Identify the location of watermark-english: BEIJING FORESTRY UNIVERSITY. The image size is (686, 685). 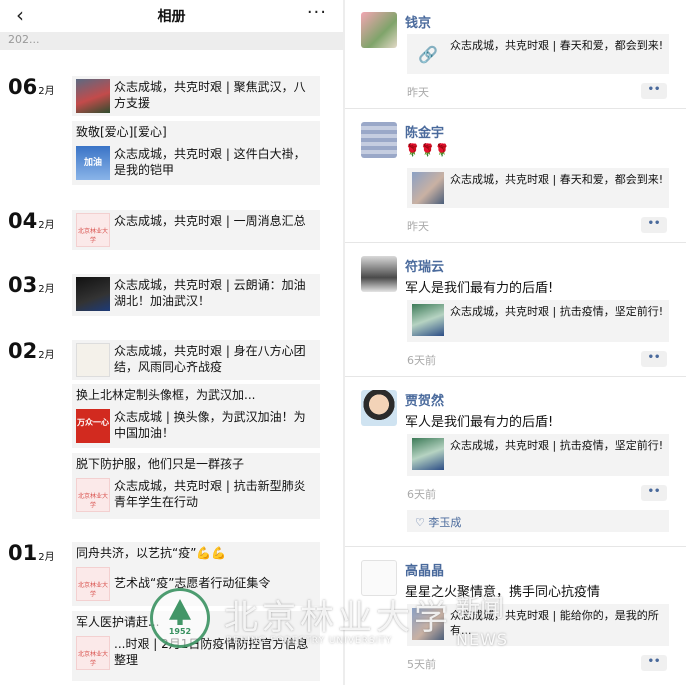
(309, 641).